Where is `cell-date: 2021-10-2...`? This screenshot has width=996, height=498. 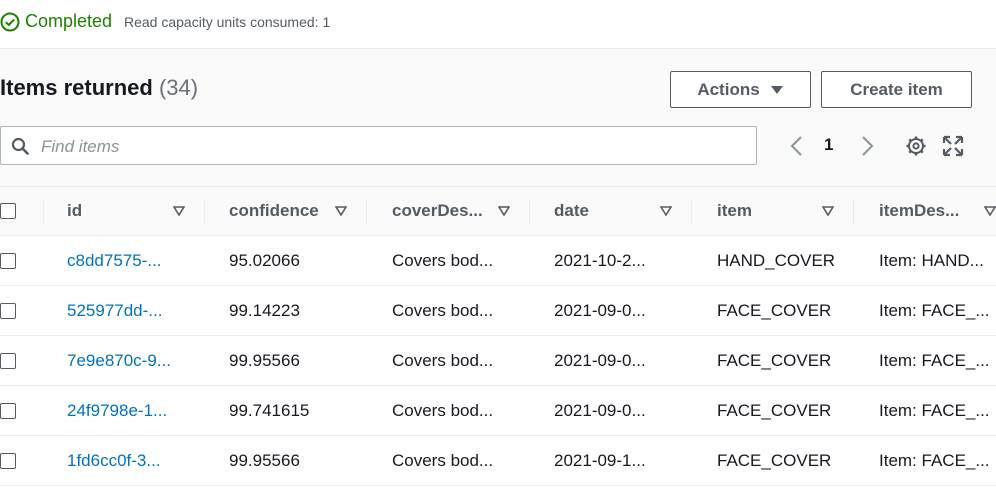 cell-date: 2021-10-2... is located at coordinates (600, 260).